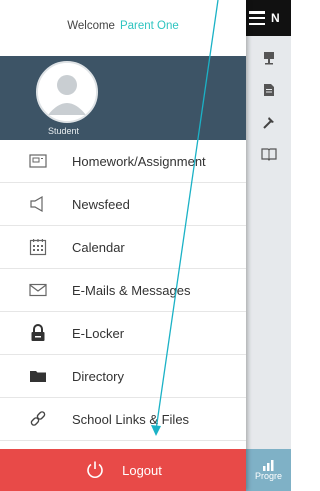  What do you see at coordinates (275, 18) in the screenshot?
I see `app-title: N` at bounding box center [275, 18].